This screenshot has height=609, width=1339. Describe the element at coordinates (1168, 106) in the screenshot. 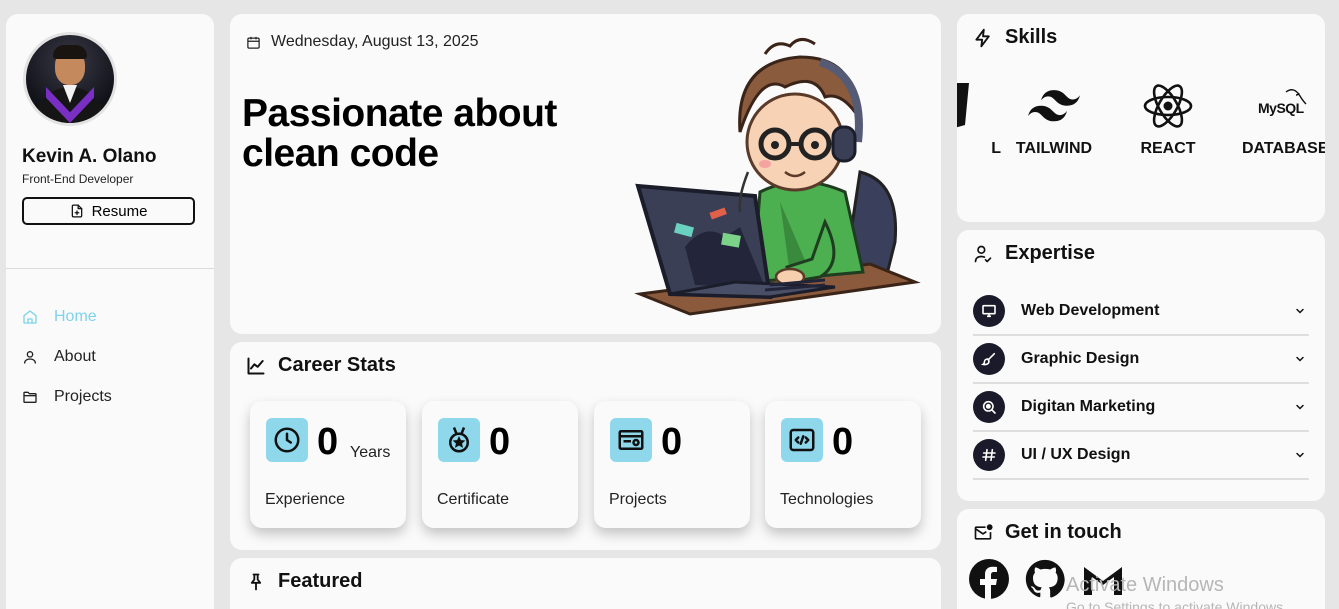

I see `react-icon` at that location.